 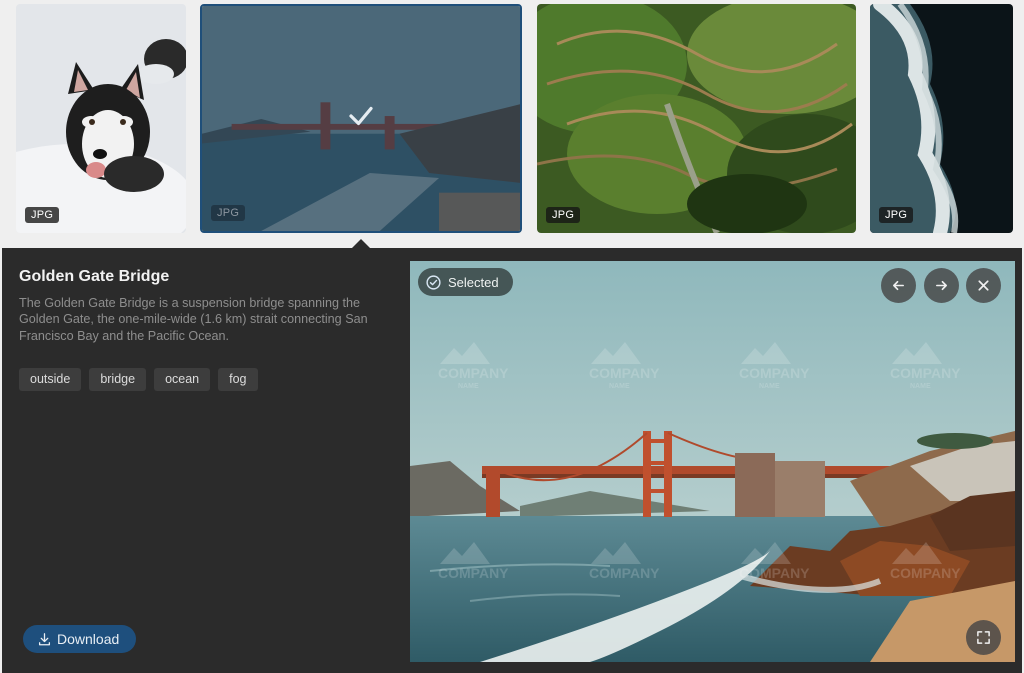 I want to click on arrow-right-icon, so click(x=941, y=285).